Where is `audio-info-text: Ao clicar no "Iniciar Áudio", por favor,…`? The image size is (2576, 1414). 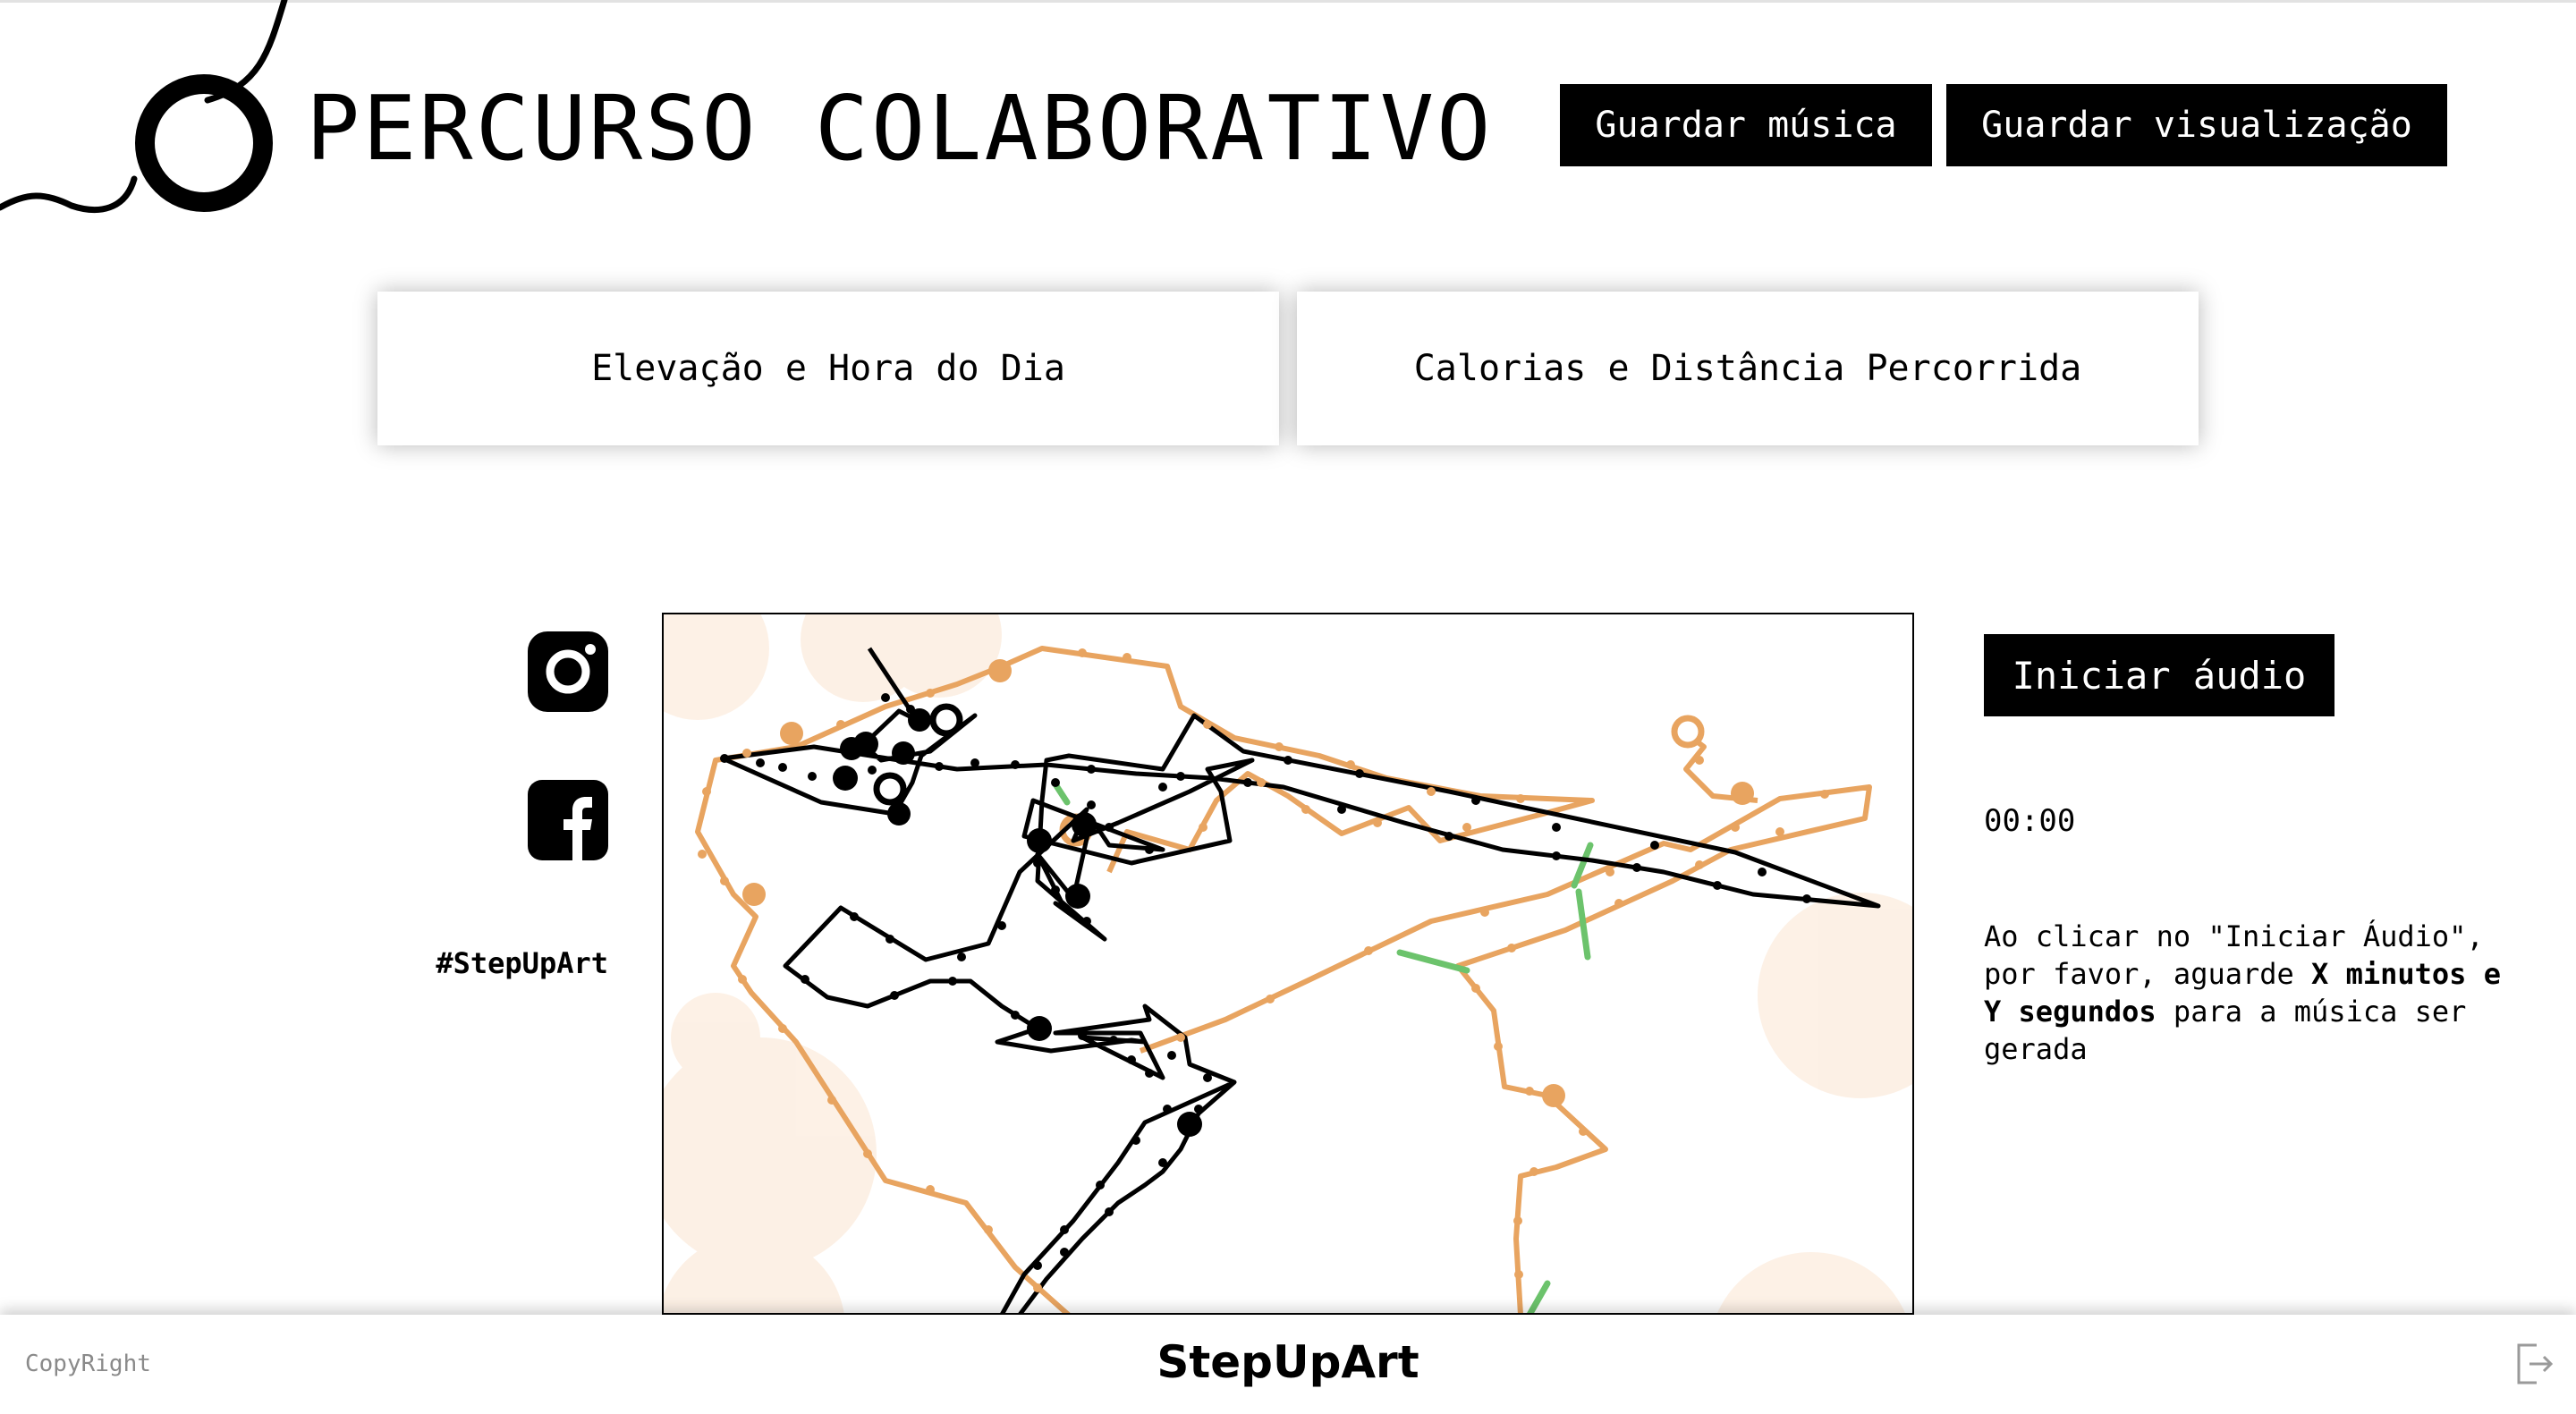
audio-info-text: Ao clicar no "Iniciar Áudio", por favor,… is located at coordinates (2252, 993).